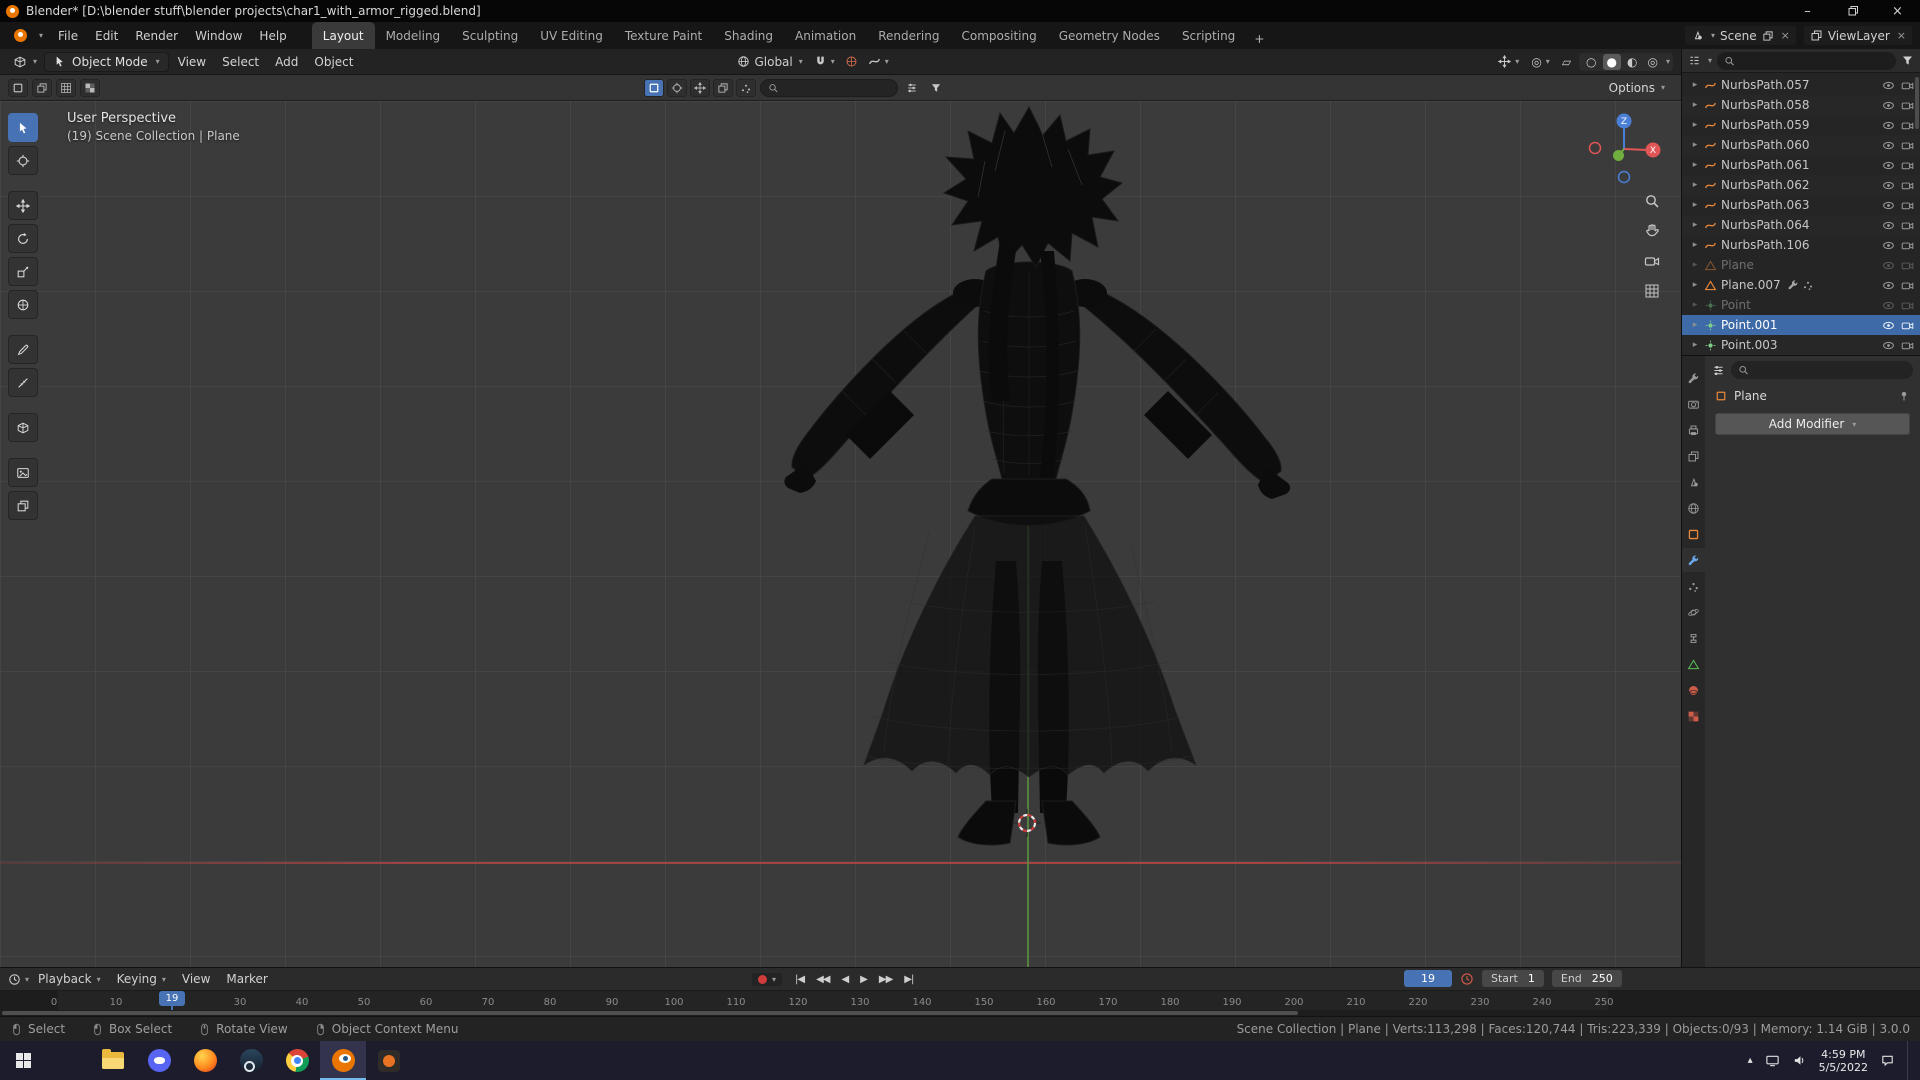 Image resolution: width=1920 pixels, height=1080 pixels. I want to click on jump-to-end-button: ▶|, so click(908, 979).